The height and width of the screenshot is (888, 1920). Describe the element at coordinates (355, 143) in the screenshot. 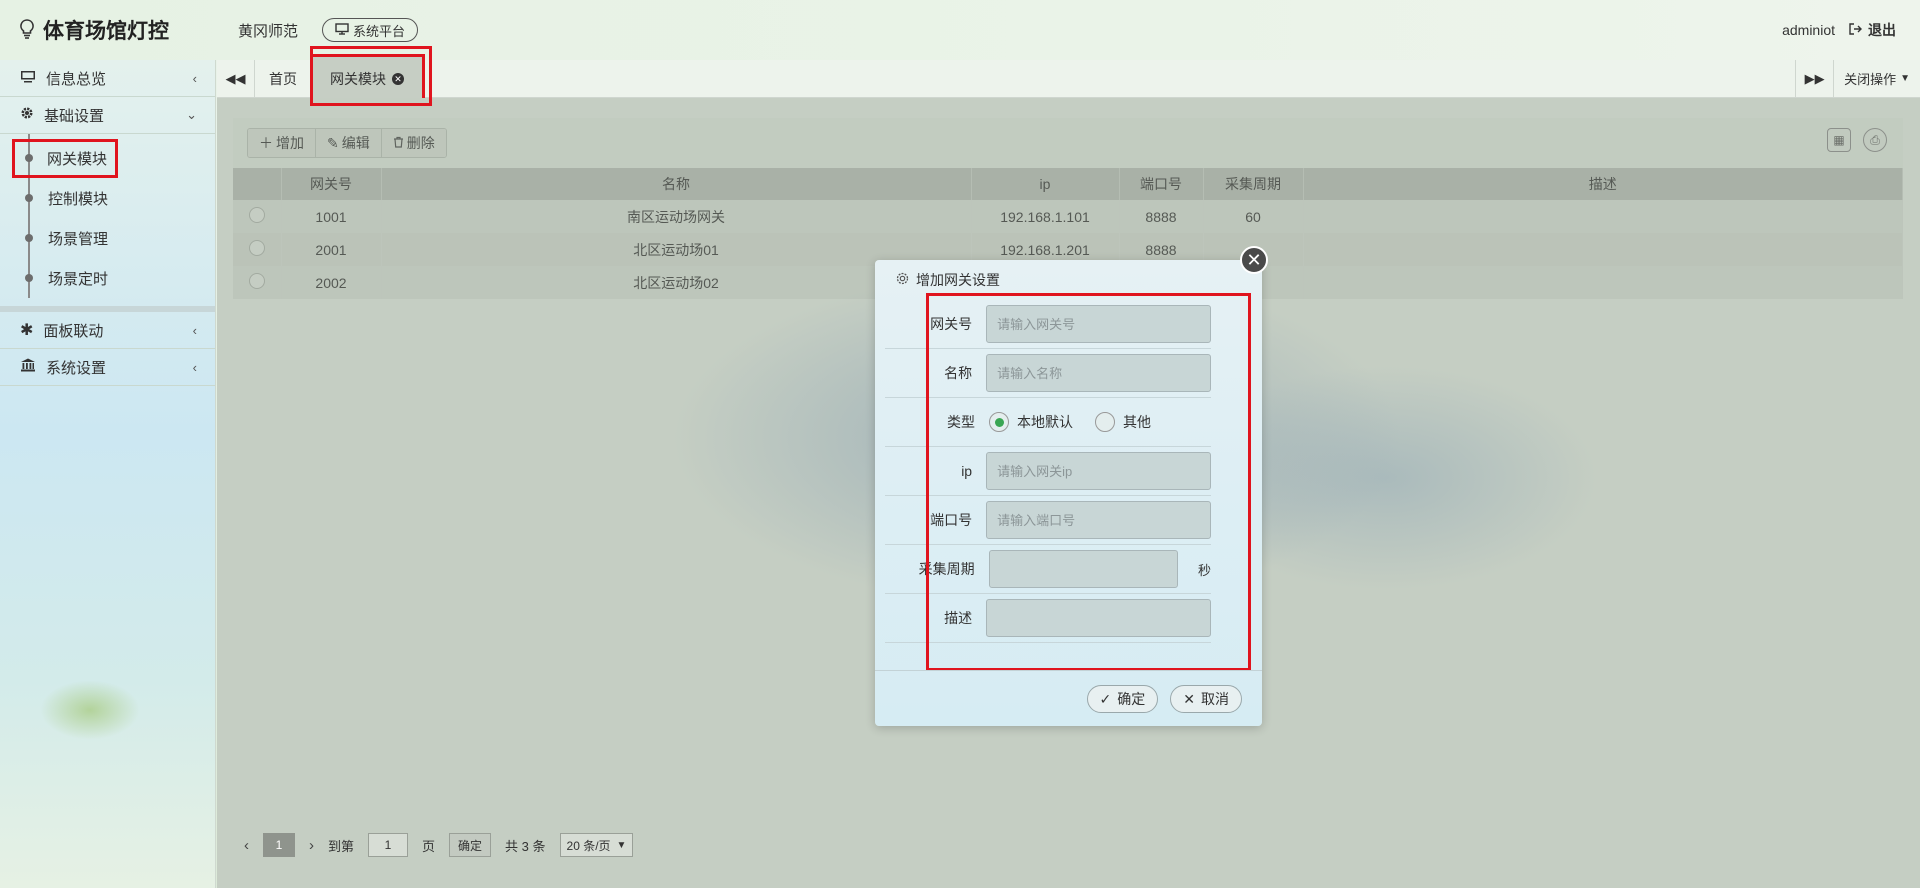

I see `edit-label: 编辑` at that location.